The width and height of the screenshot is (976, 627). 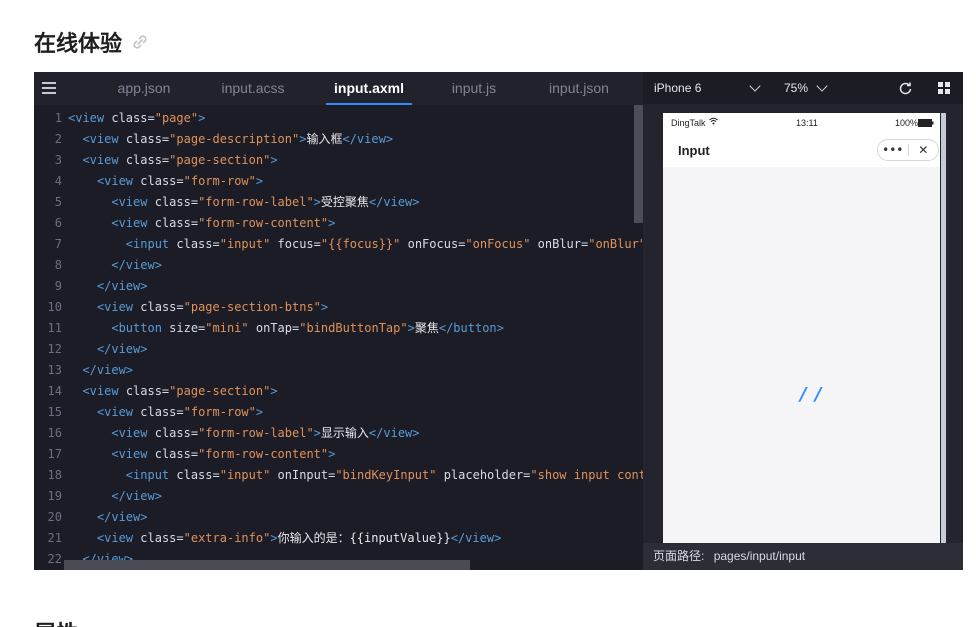 I want to click on tab-input-axml: input.axml, so click(x=369, y=88).